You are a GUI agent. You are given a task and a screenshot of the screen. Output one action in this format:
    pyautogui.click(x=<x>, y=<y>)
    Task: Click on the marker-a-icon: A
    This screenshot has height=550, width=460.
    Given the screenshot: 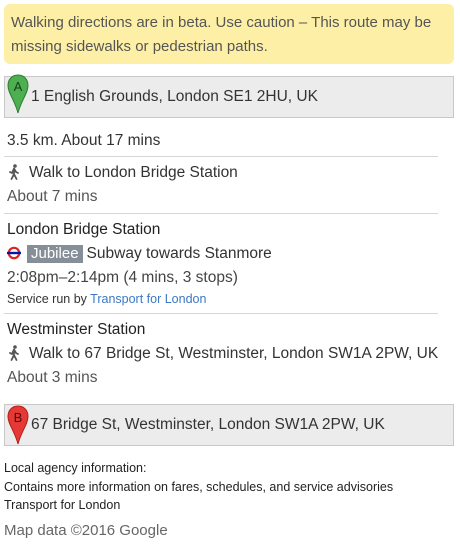 What is the action you would take?
    pyautogui.click(x=18, y=94)
    